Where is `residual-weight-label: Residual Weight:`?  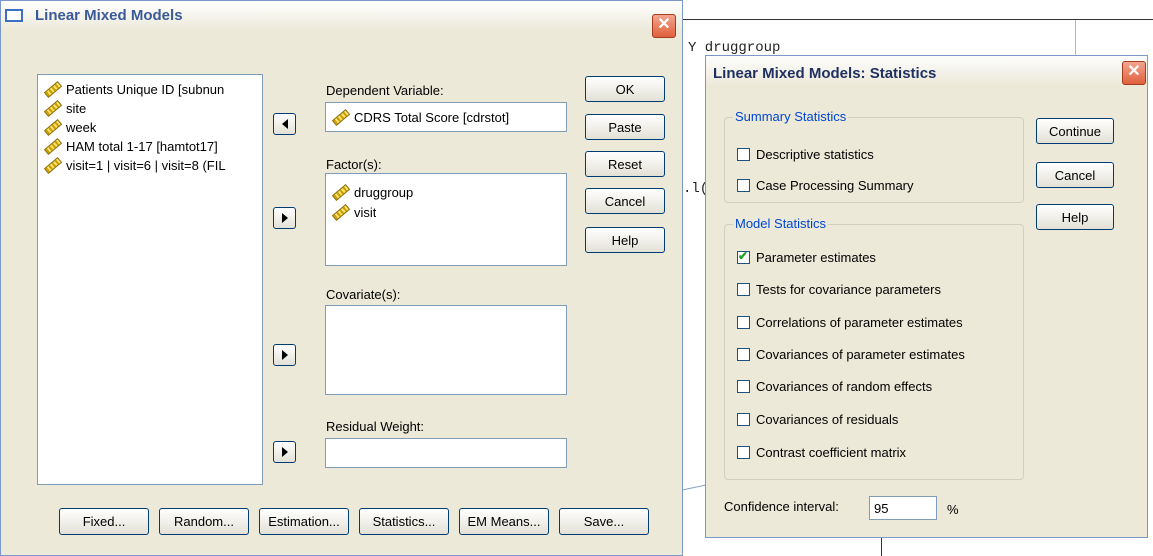 residual-weight-label: Residual Weight: is located at coordinates (375, 426).